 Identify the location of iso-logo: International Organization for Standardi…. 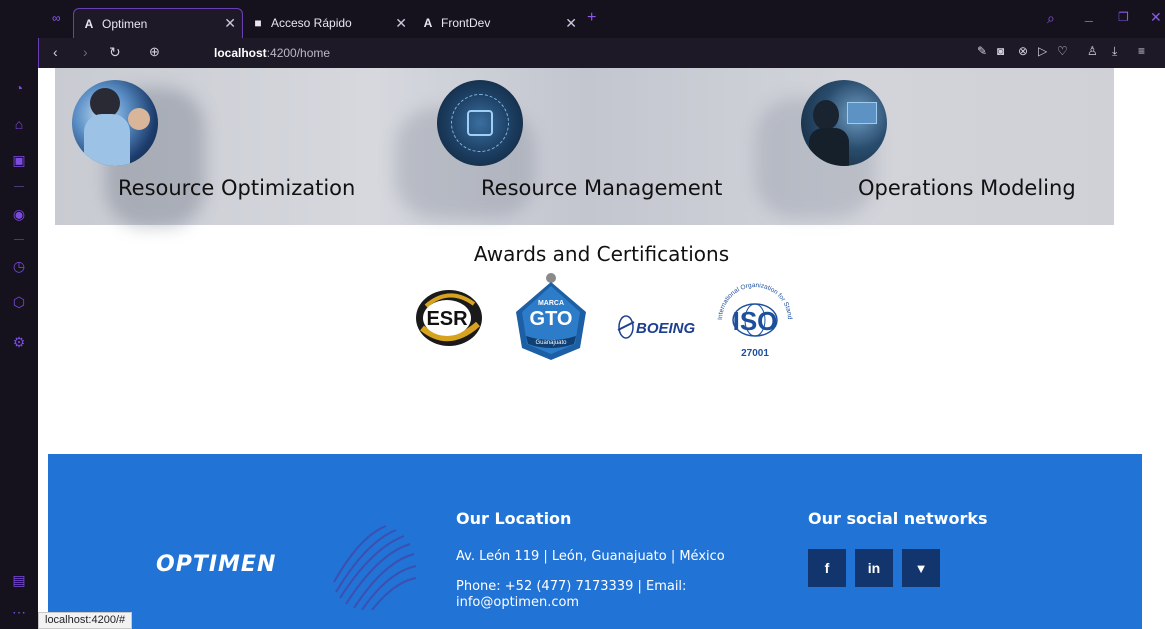
(754, 317).